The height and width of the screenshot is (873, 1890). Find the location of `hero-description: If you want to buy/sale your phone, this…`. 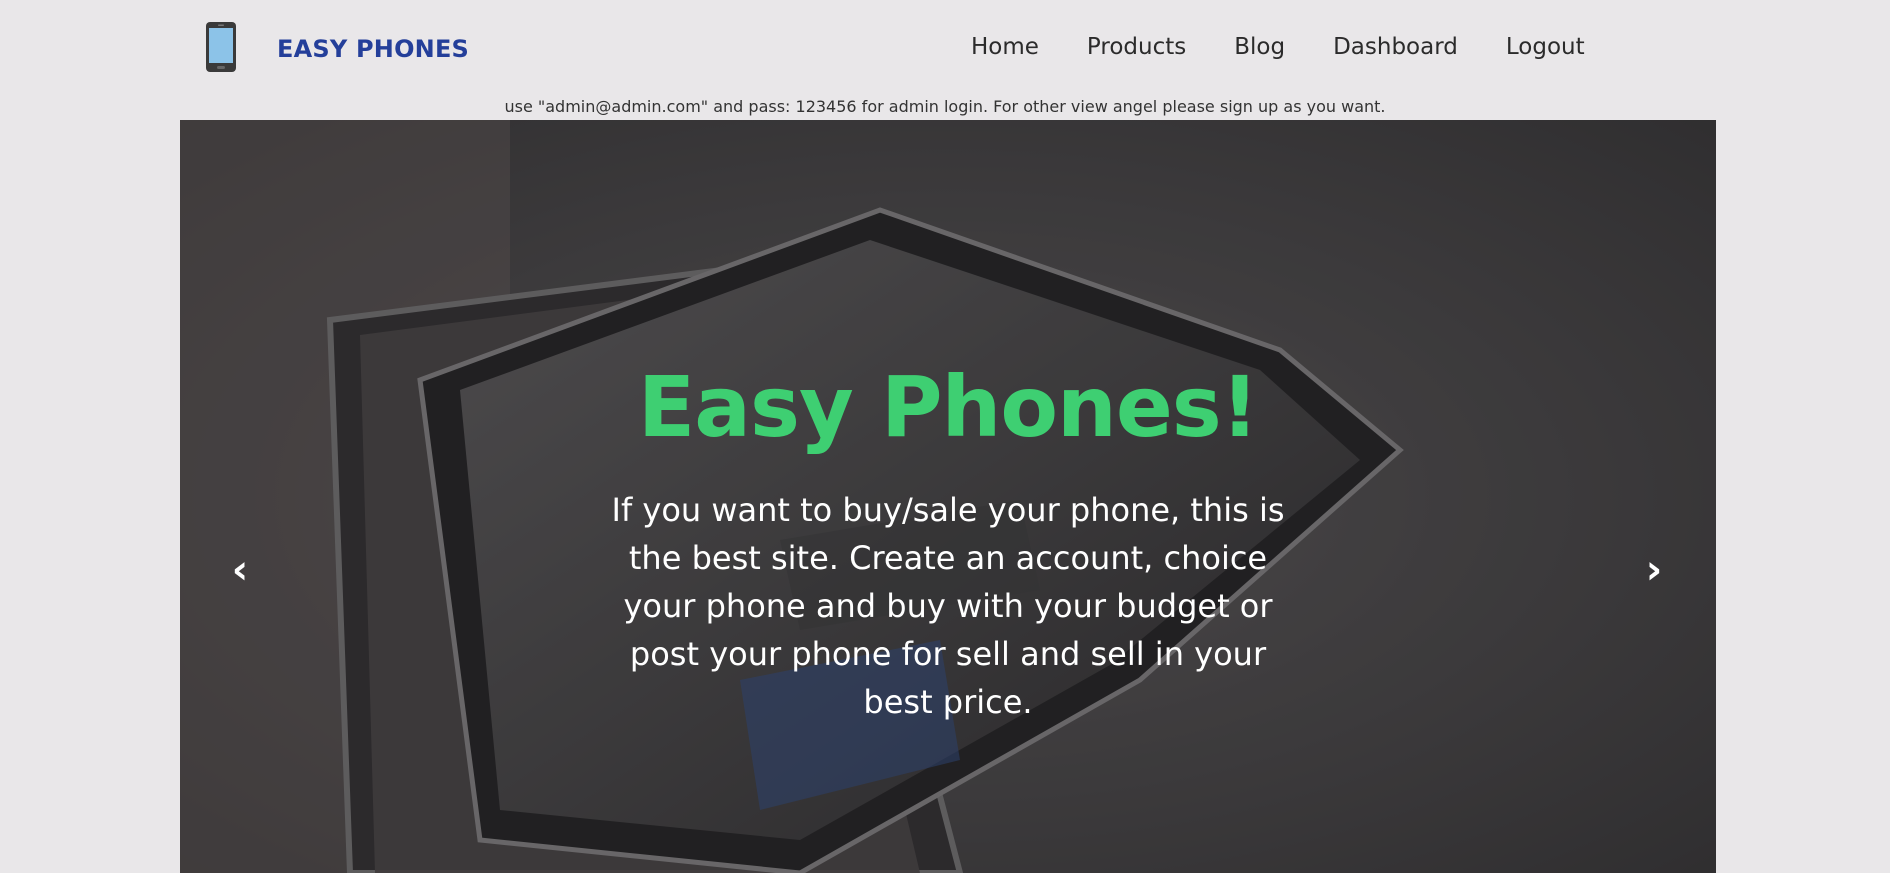

hero-description: If you want to buy/sale your phone, this… is located at coordinates (948, 606).